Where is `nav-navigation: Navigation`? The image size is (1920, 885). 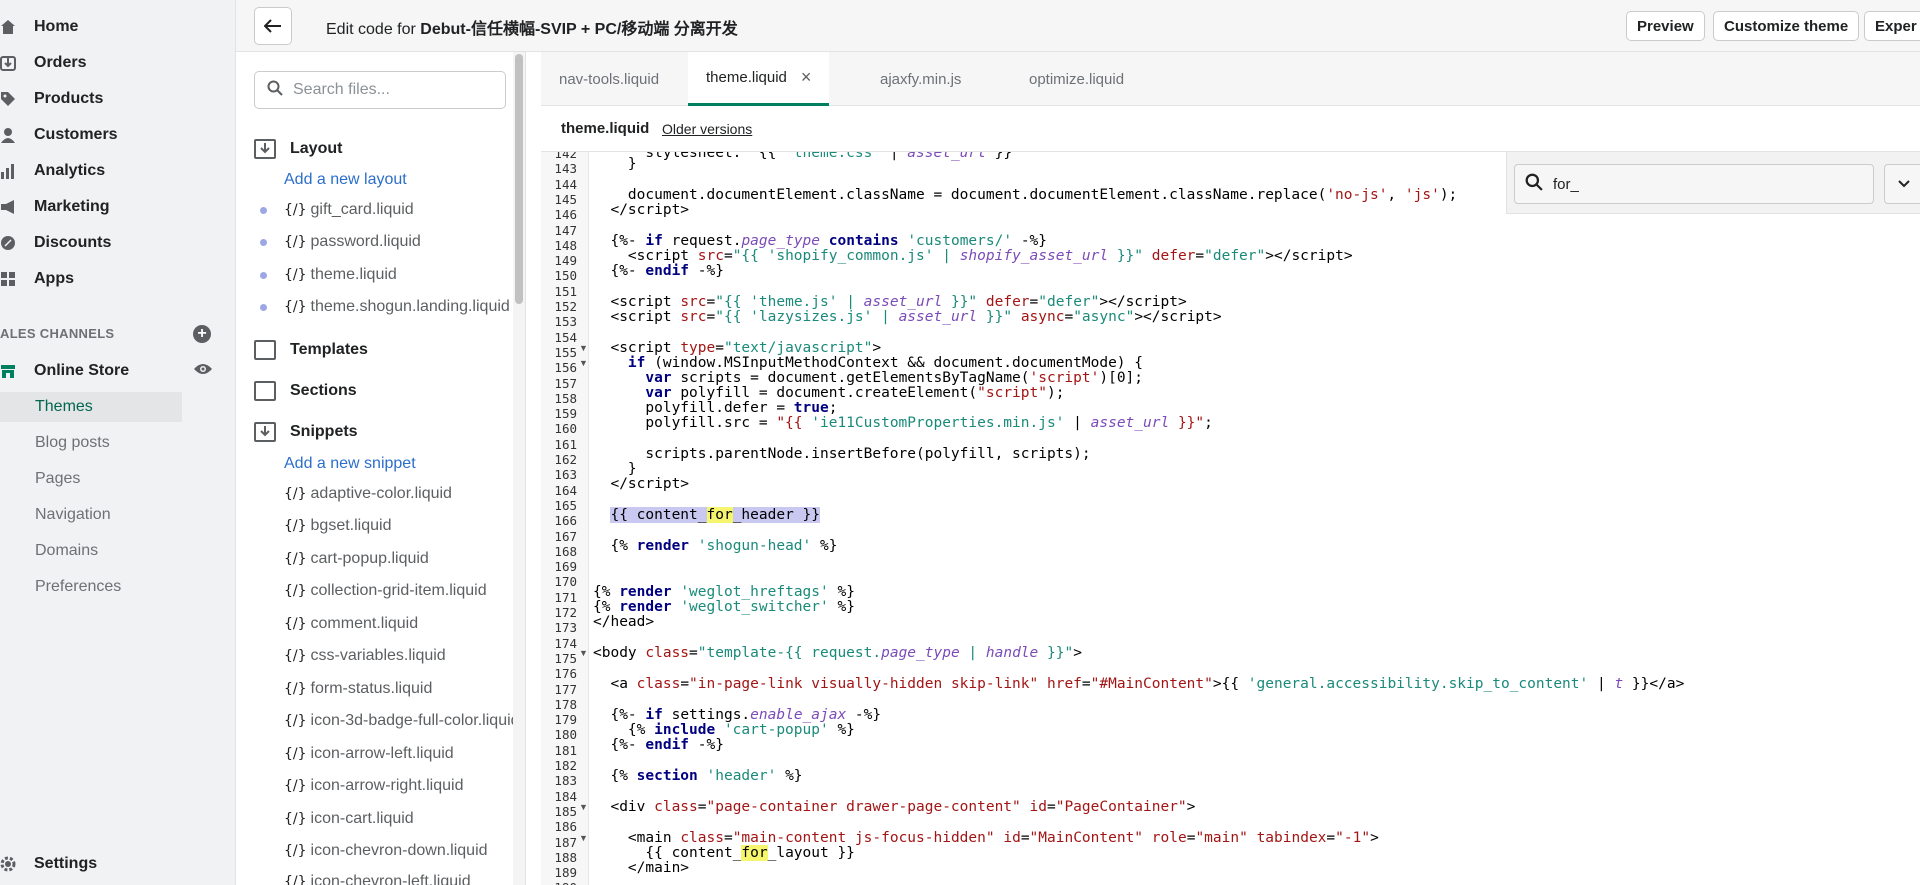 nav-navigation: Navigation is located at coordinates (91, 515).